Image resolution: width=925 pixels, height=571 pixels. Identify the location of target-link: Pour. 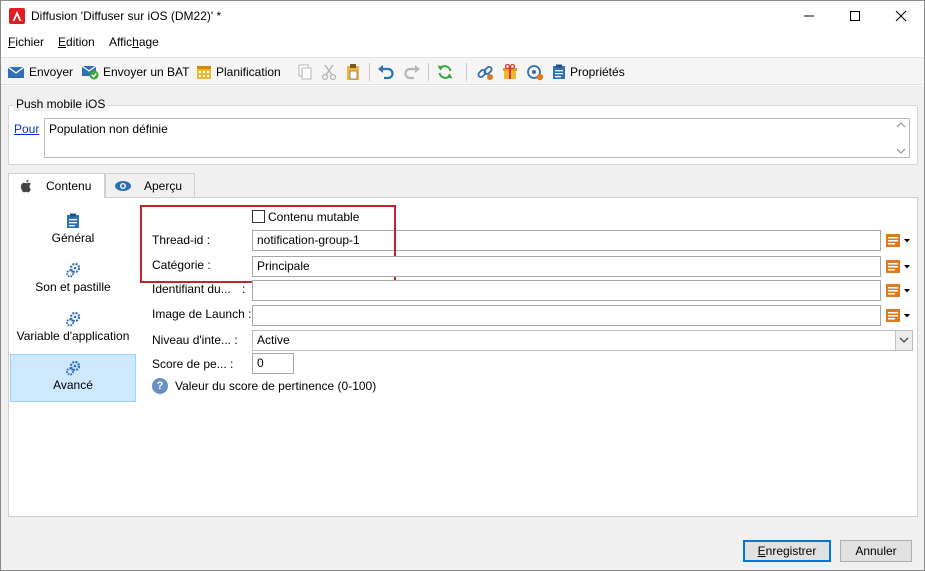
(26, 129).